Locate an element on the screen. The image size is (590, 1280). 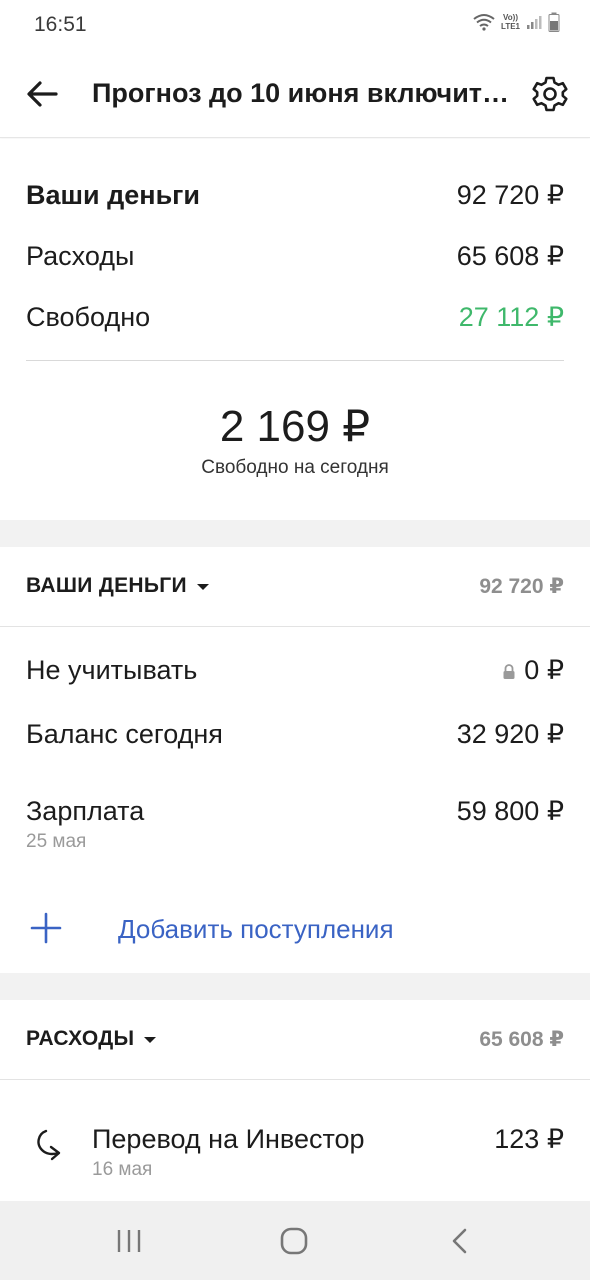
list-item-label: Перевод на Инвестор is located at coordinates (228, 1139).